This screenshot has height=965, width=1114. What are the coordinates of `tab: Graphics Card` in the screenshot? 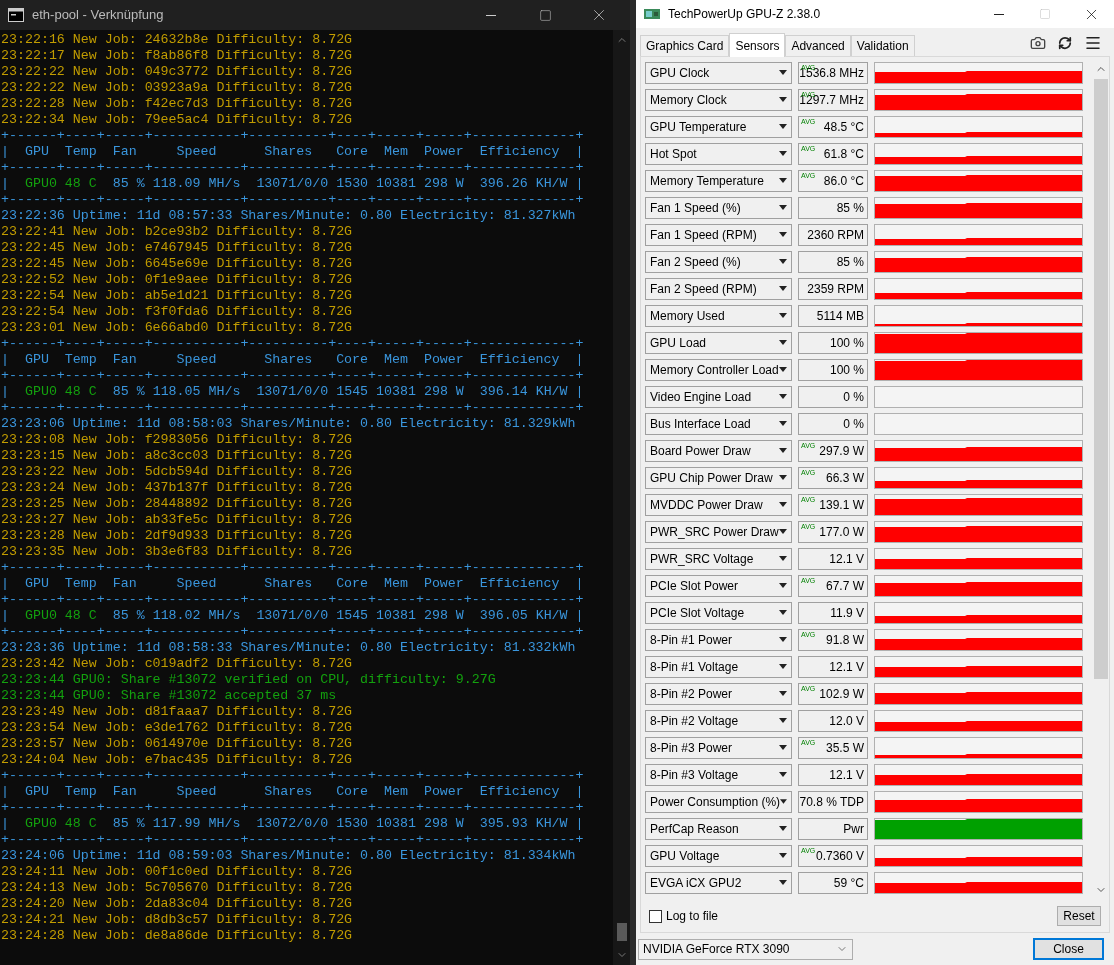 It's located at (685, 45).